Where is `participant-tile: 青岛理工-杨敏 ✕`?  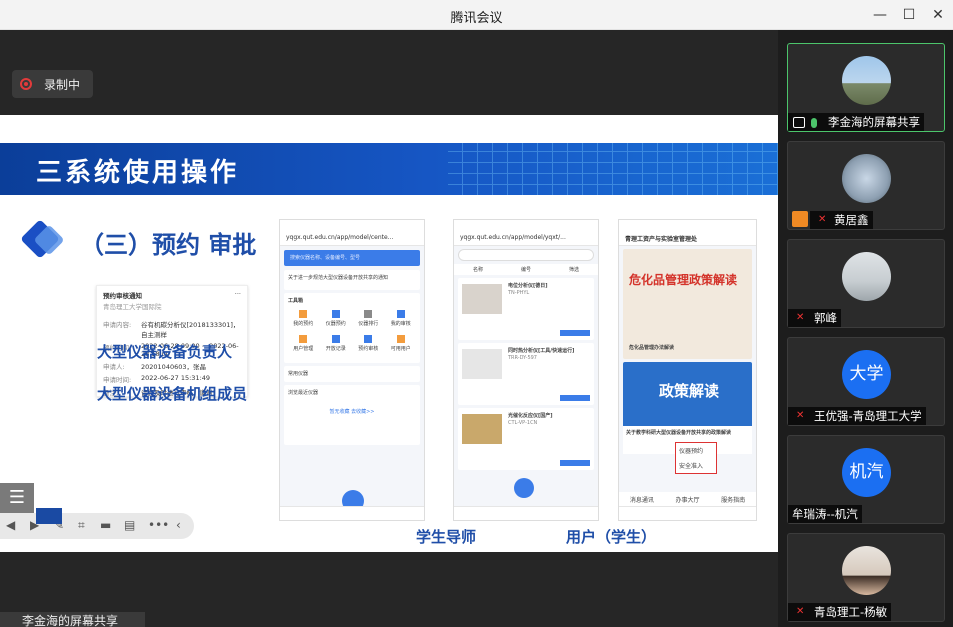 participant-tile: 青岛理工-杨敏 ✕ is located at coordinates (866, 577).